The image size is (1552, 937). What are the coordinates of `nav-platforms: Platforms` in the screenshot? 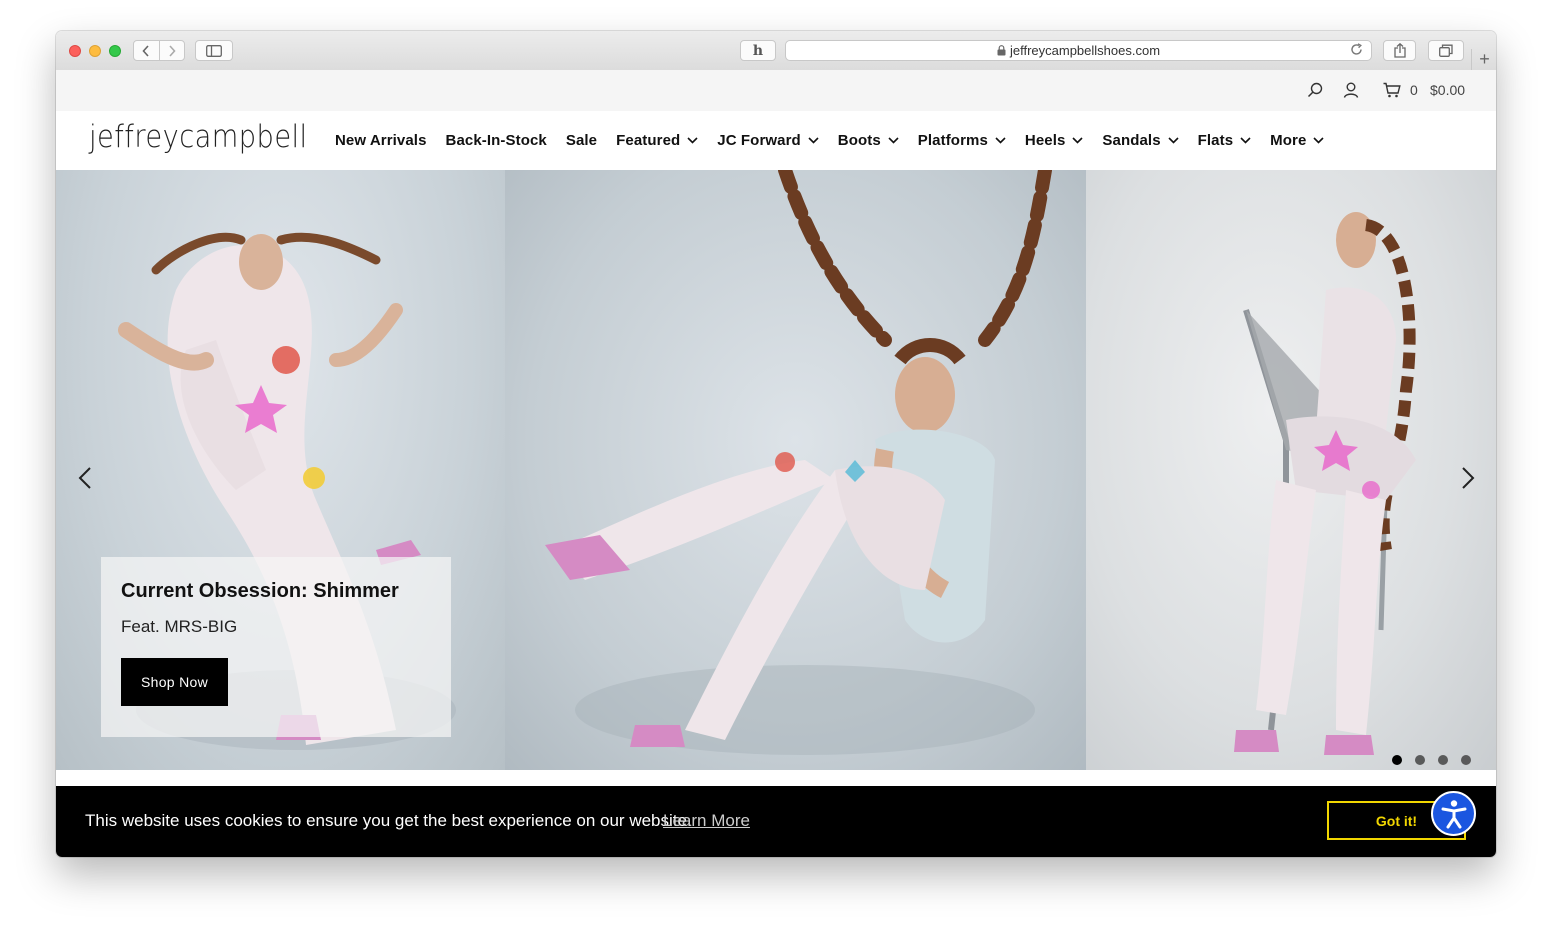 It's located at (962, 140).